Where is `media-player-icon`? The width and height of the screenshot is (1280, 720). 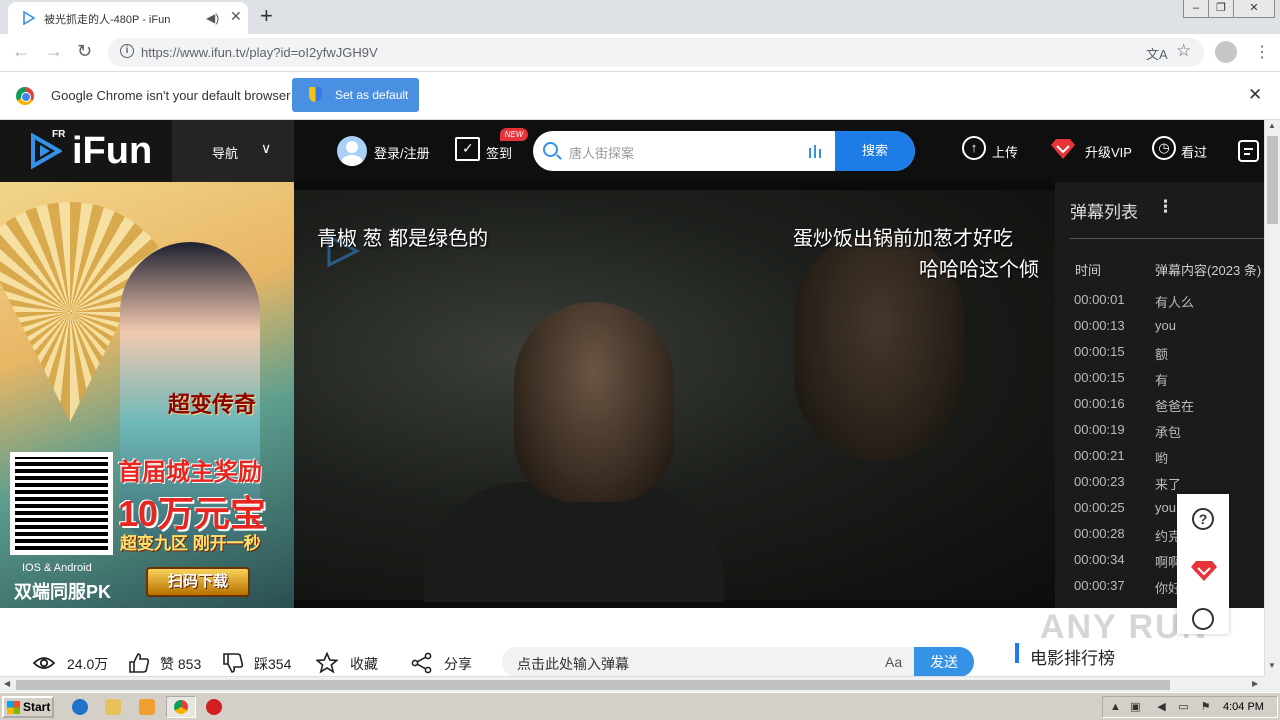
media-player-icon is located at coordinates (147, 707).